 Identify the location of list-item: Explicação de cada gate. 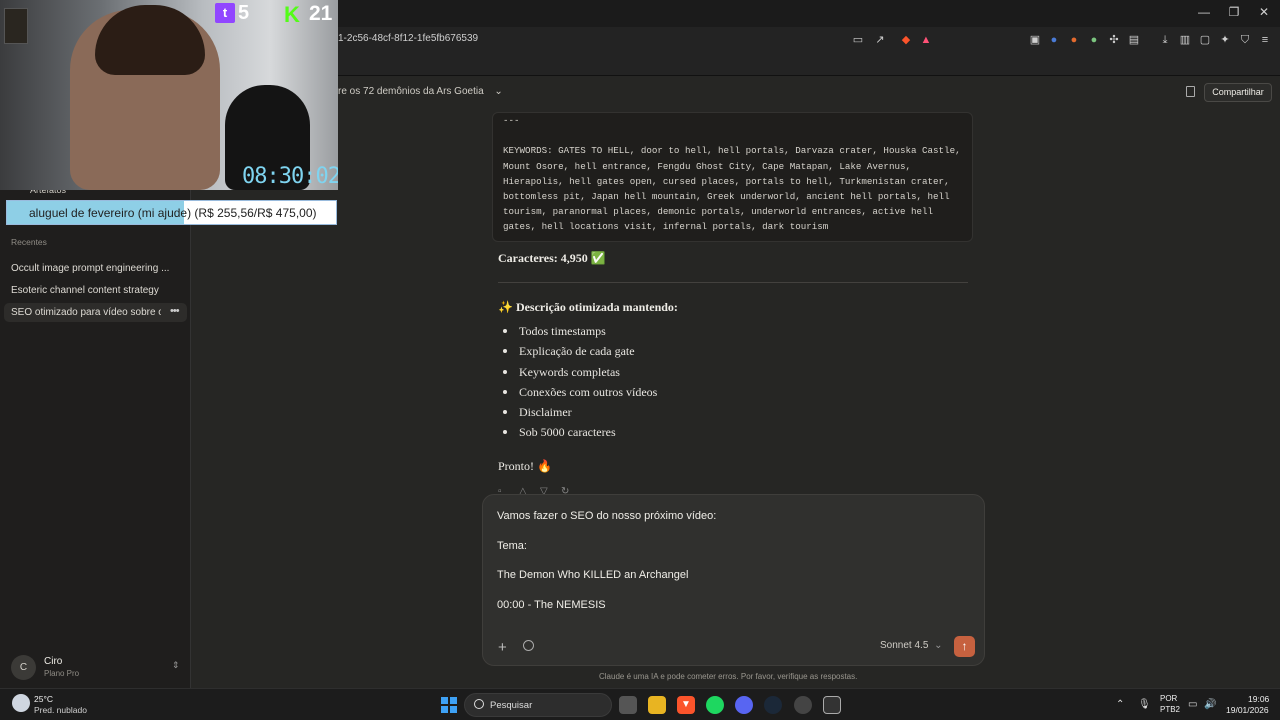
(580, 353).